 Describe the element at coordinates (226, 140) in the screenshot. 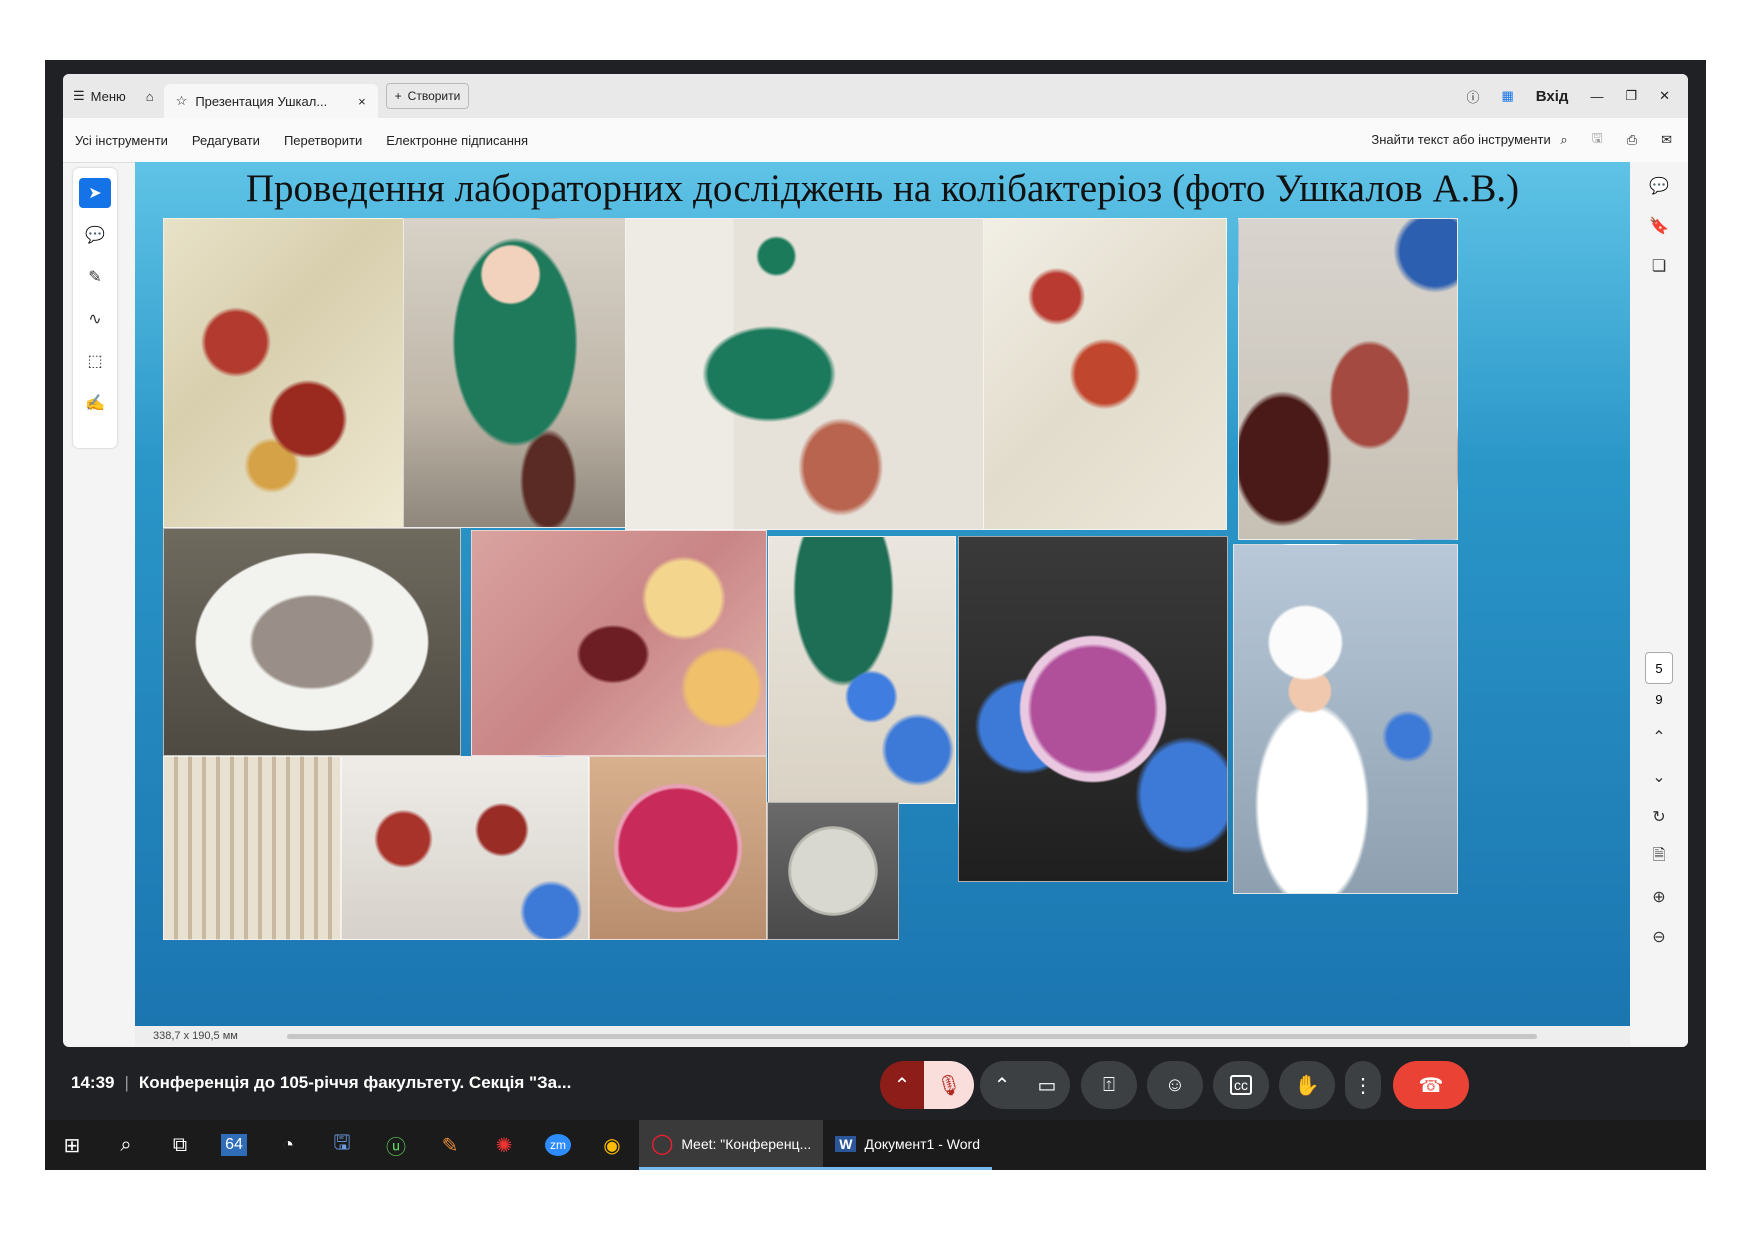

I see `menu-edit: Редагувати` at that location.